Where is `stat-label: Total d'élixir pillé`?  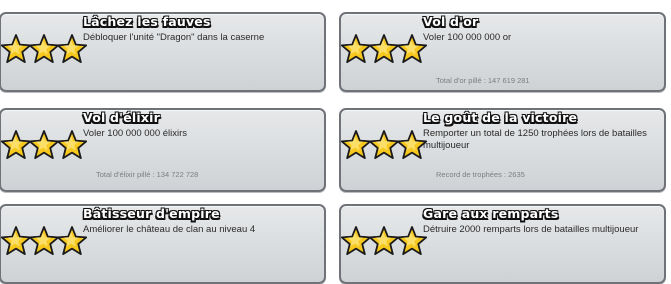 stat-label: Total d'élixir pillé is located at coordinates (123, 174).